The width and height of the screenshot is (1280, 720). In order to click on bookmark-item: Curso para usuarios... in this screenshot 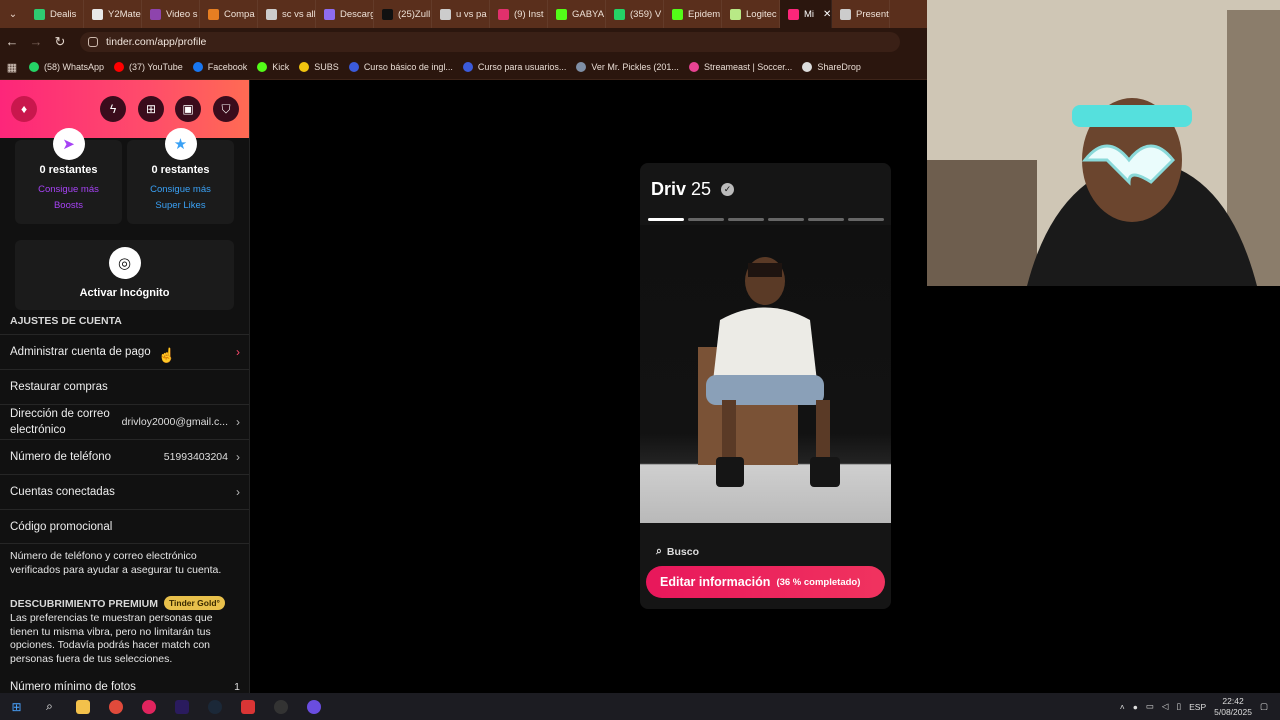, I will do `click(515, 67)`.